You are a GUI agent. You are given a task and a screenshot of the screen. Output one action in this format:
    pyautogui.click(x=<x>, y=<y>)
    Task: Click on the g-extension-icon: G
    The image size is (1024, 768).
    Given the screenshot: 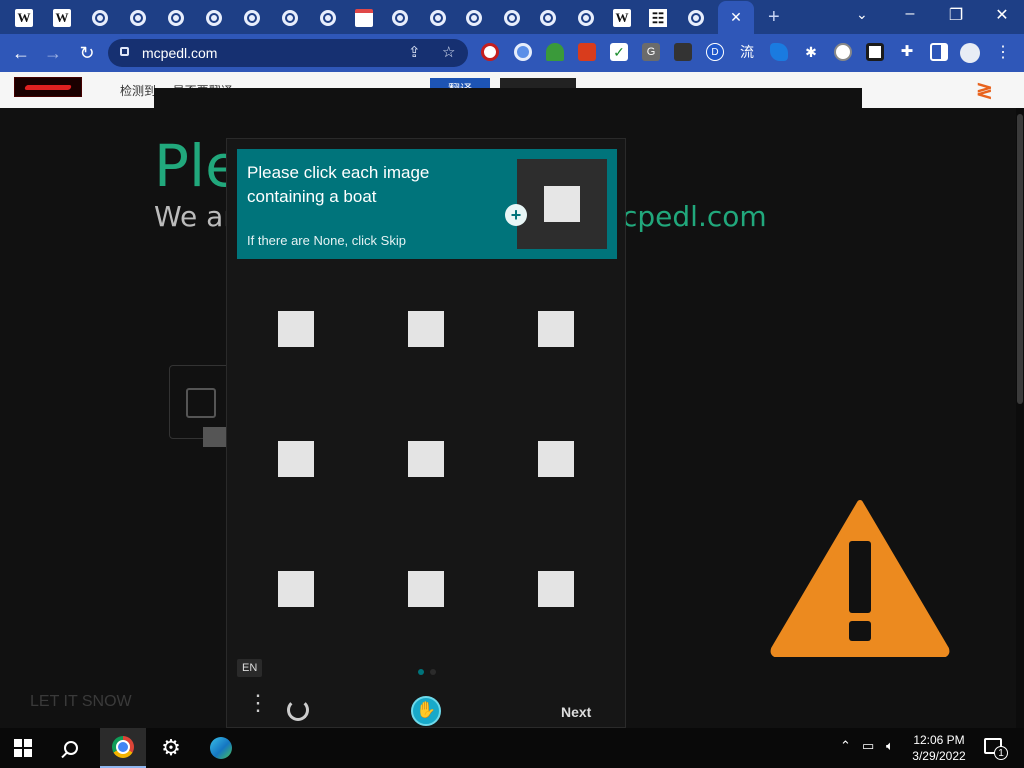 What is the action you would take?
    pyautogui.click(x=651, y=52)
    